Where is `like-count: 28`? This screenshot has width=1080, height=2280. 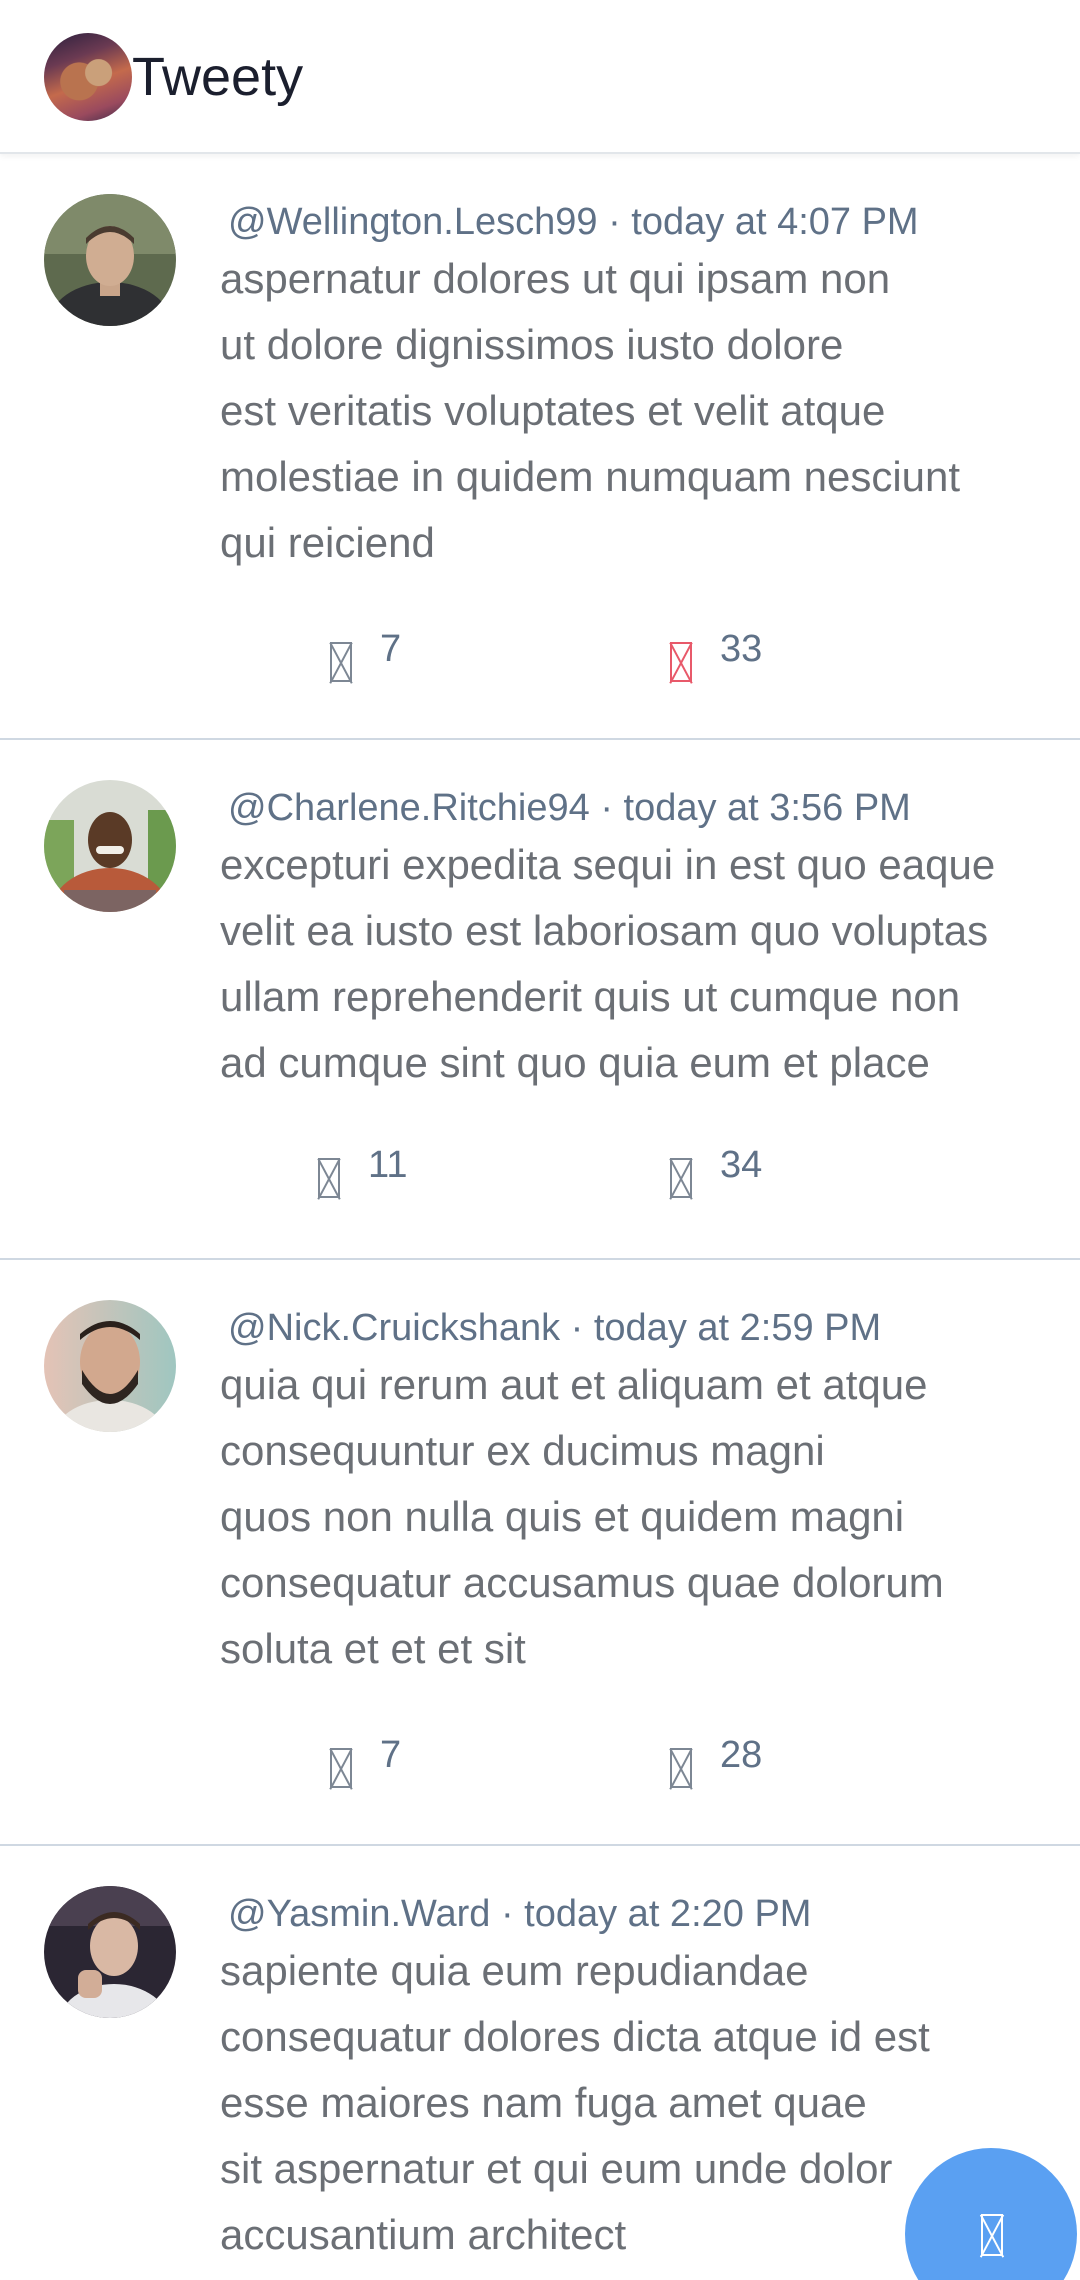
like-count: 28 is located at coordinates (741, 1754).